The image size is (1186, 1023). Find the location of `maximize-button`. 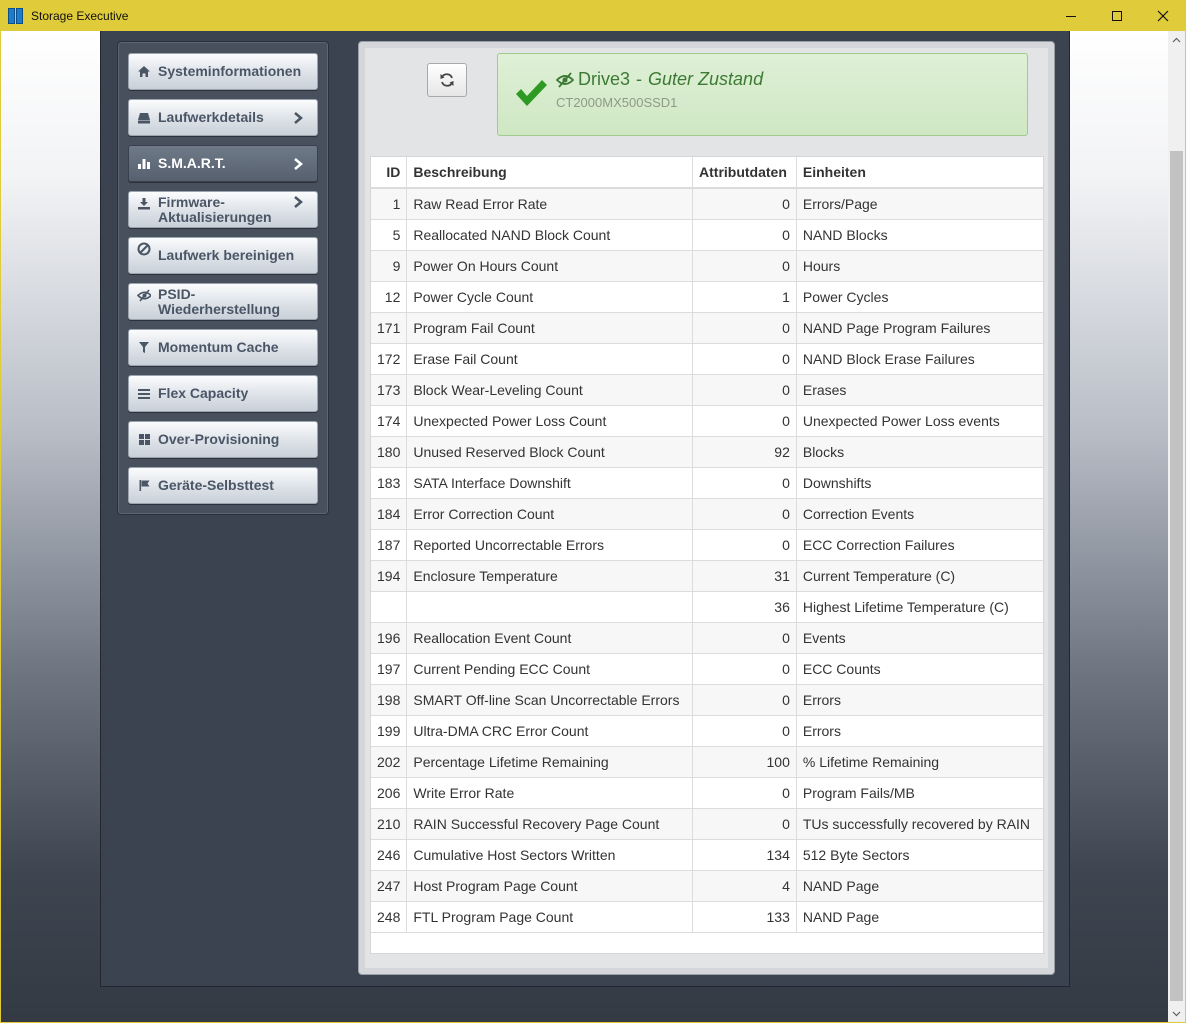

maximize-button is located at coordinates (1117, 15).